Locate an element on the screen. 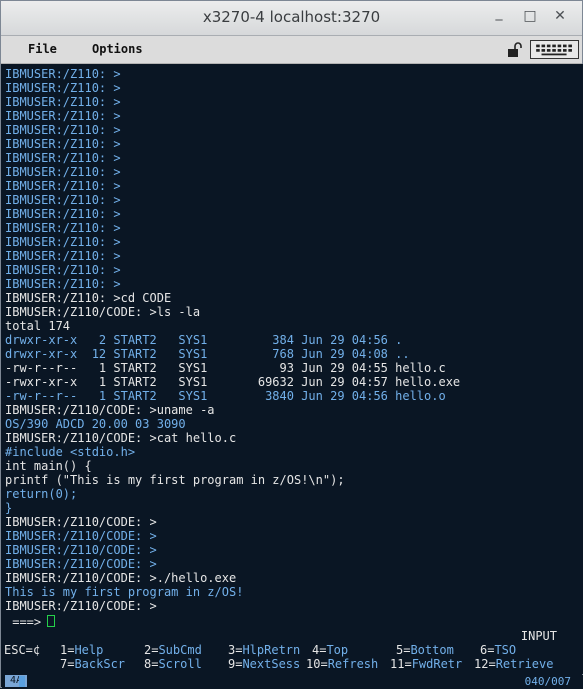 This screenshot has width=583, height=689. pf-key-action: FwdRetr is located at coordinates (437, 664).